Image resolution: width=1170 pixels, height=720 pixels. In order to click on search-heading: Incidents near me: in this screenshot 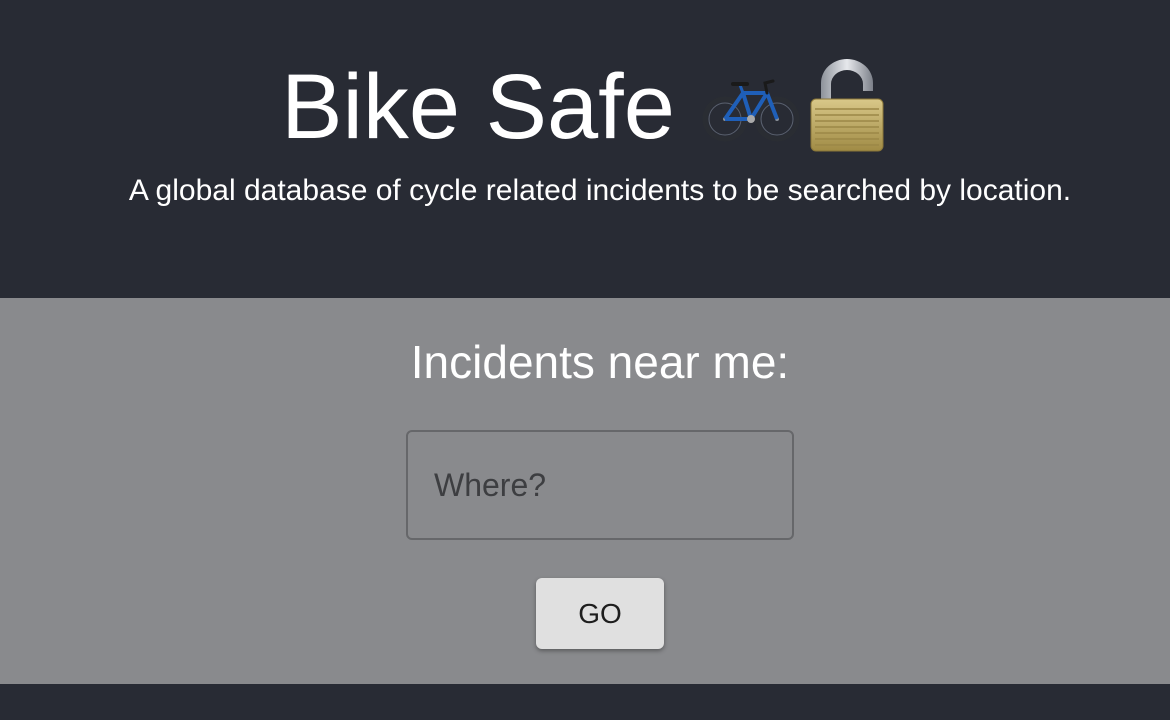, I will do `click(600, 362)`.